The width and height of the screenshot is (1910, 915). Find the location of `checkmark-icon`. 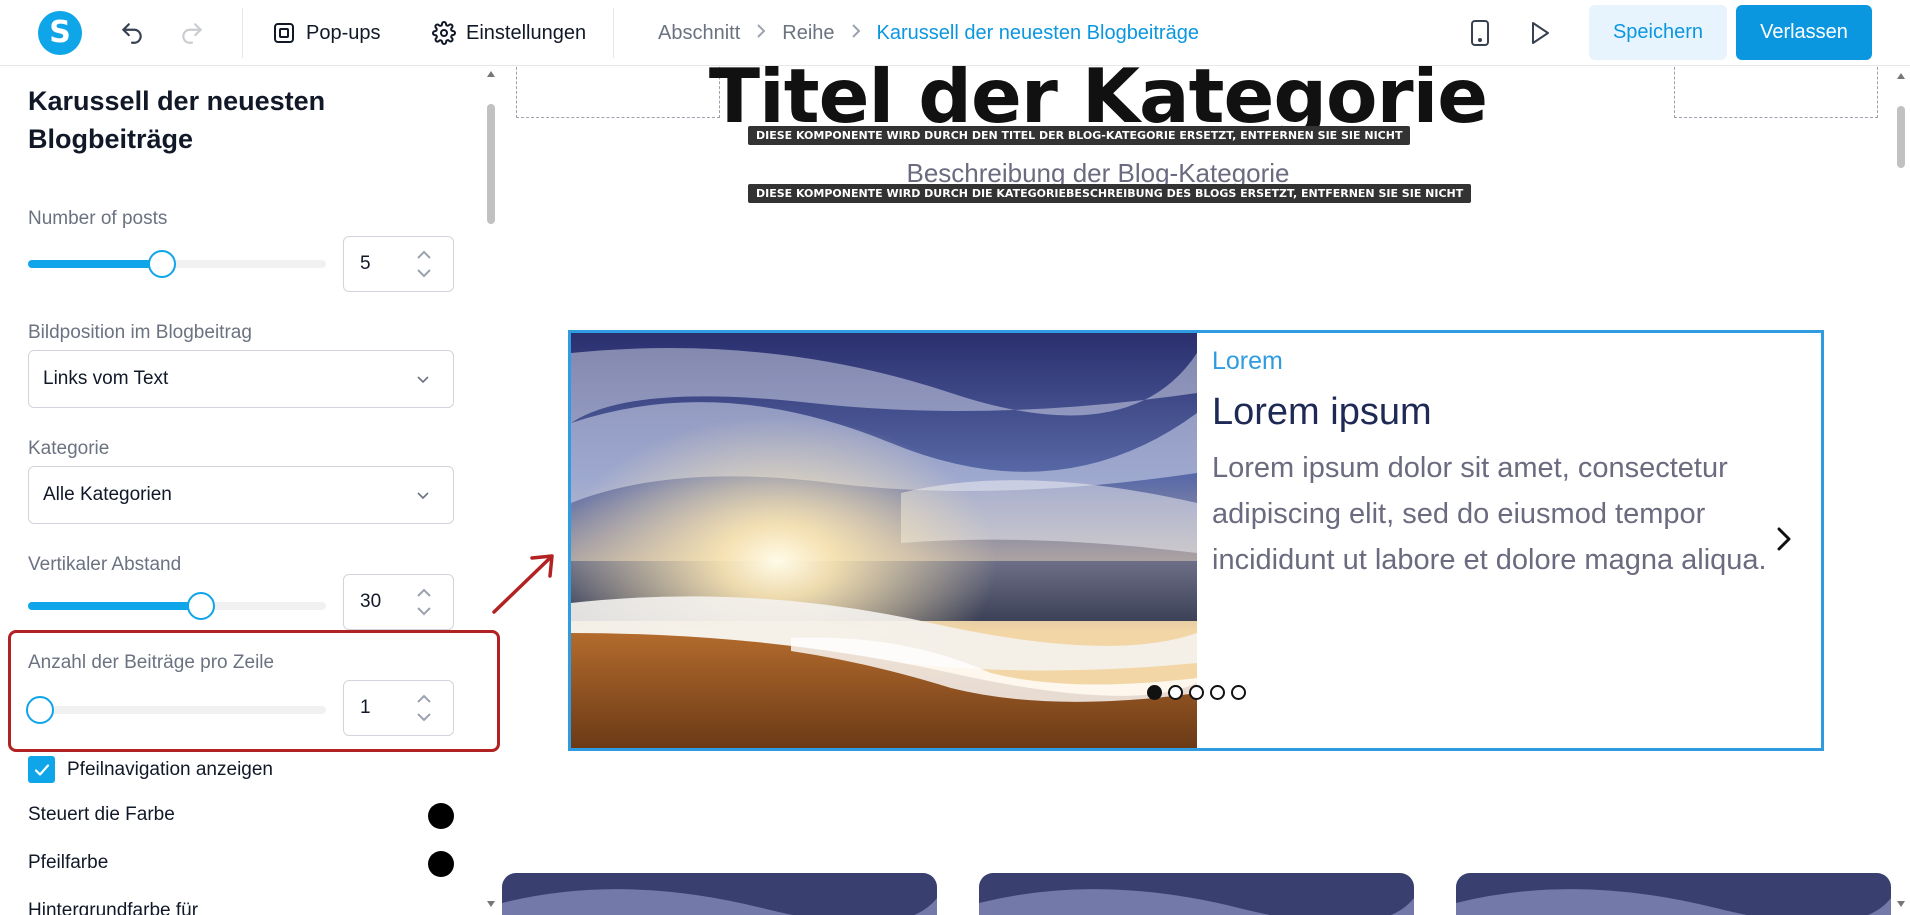

checkmark-icon is located at coordinates (41, 769).